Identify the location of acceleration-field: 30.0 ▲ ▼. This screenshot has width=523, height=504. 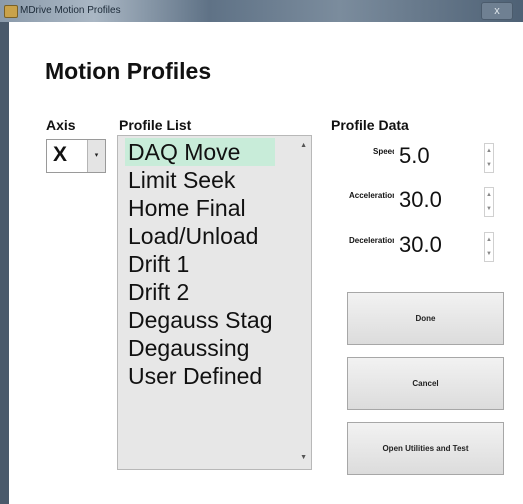
(446, 202).